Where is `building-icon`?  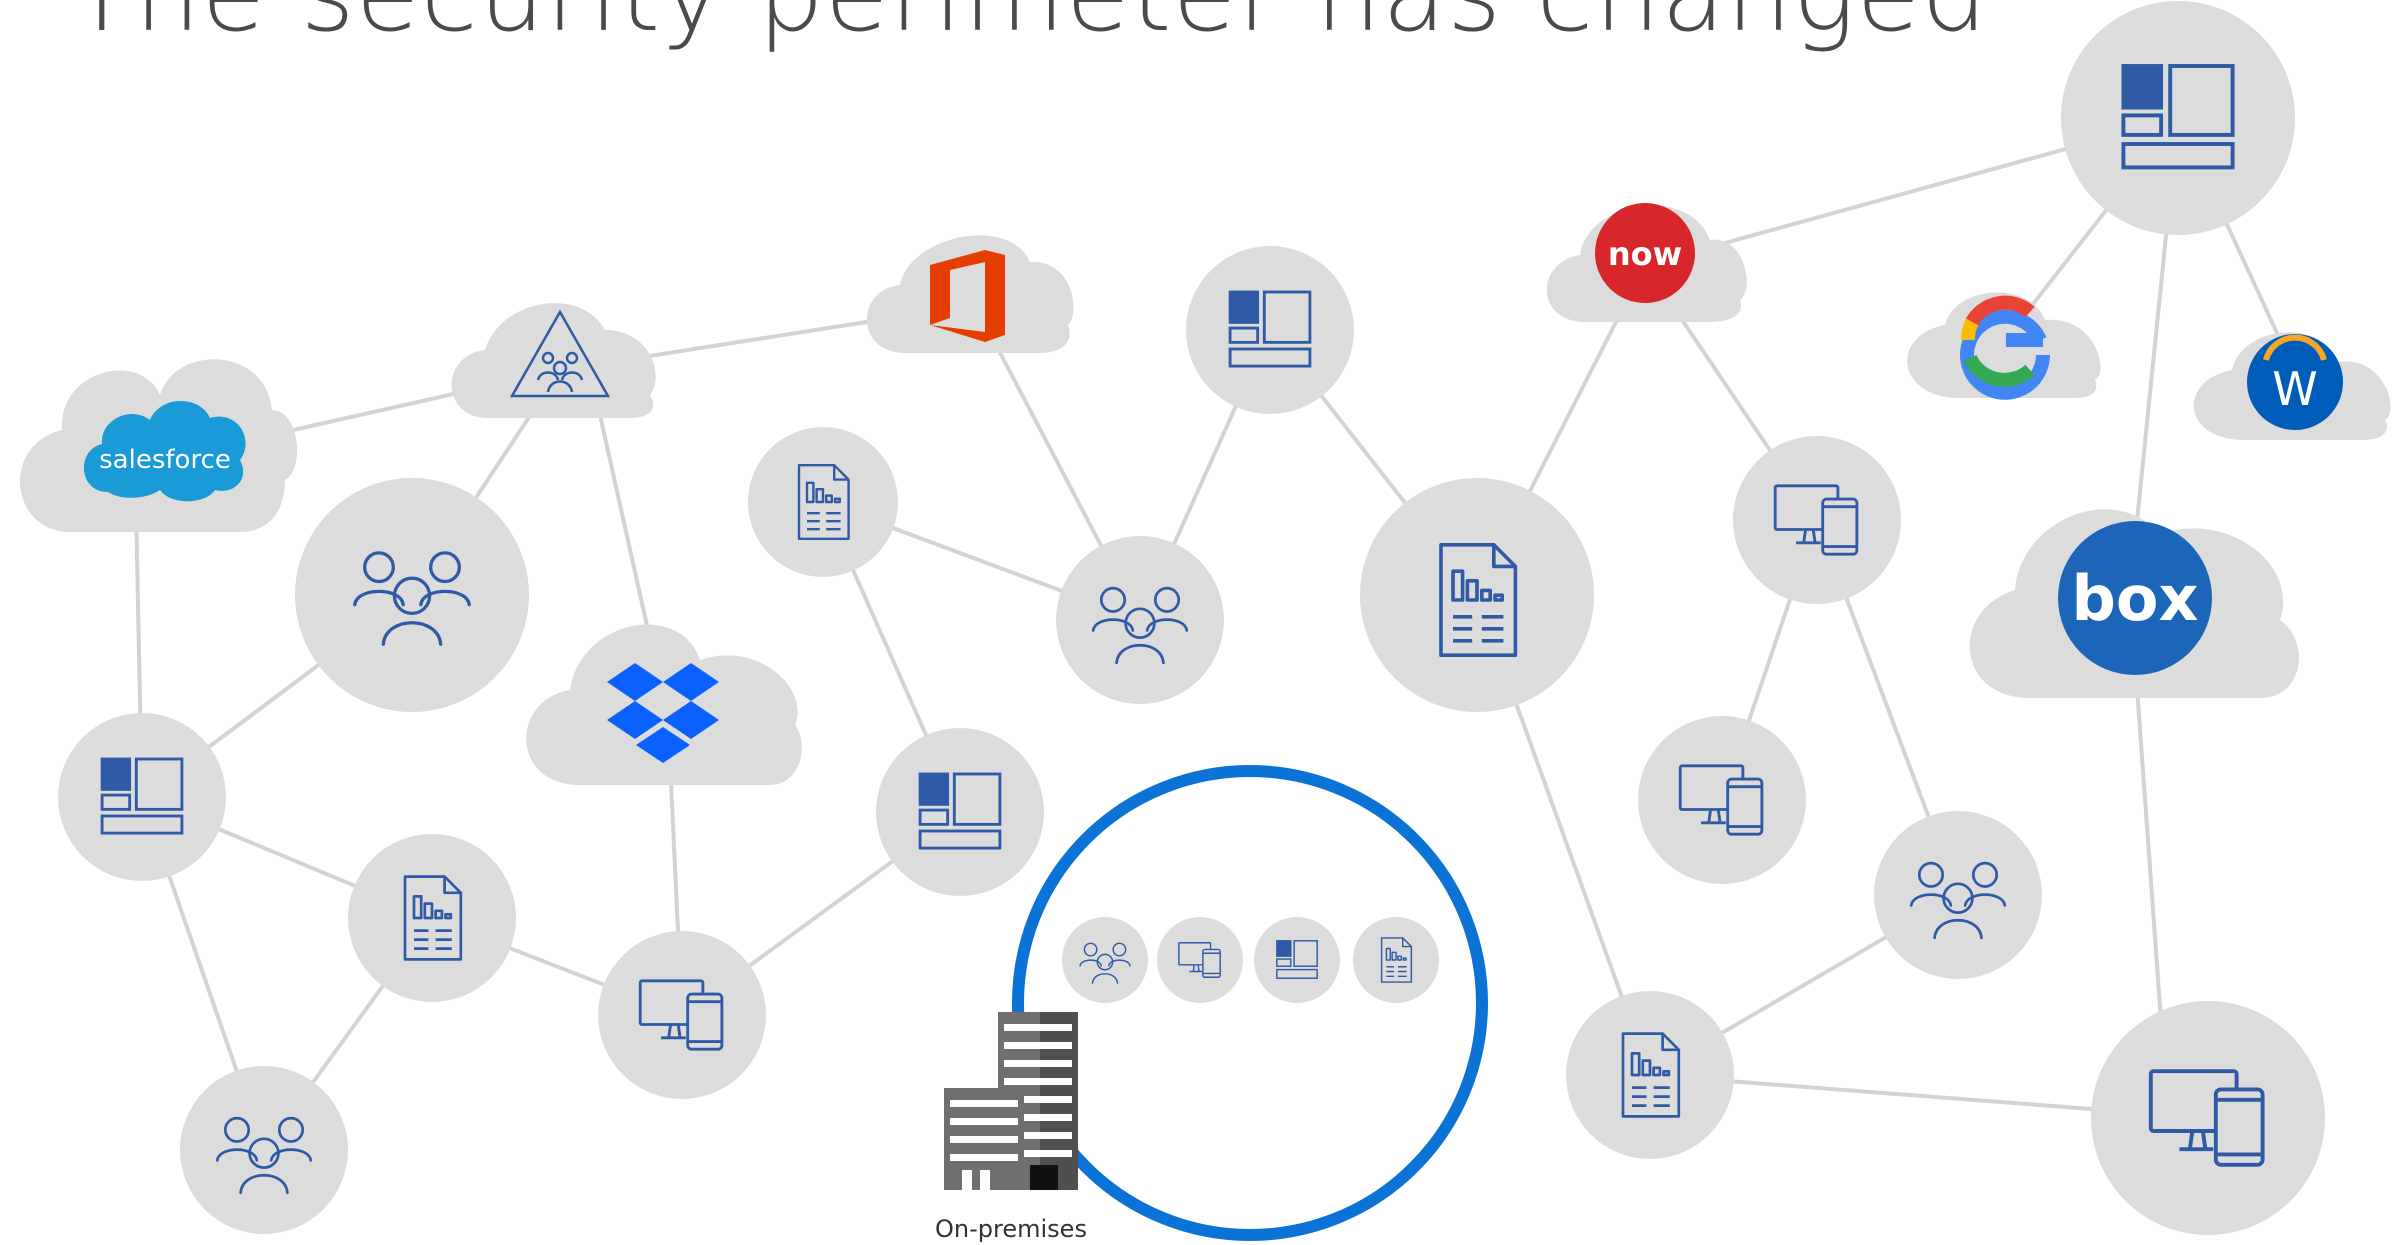
building-icon is located at coordinates (1011, 1101).